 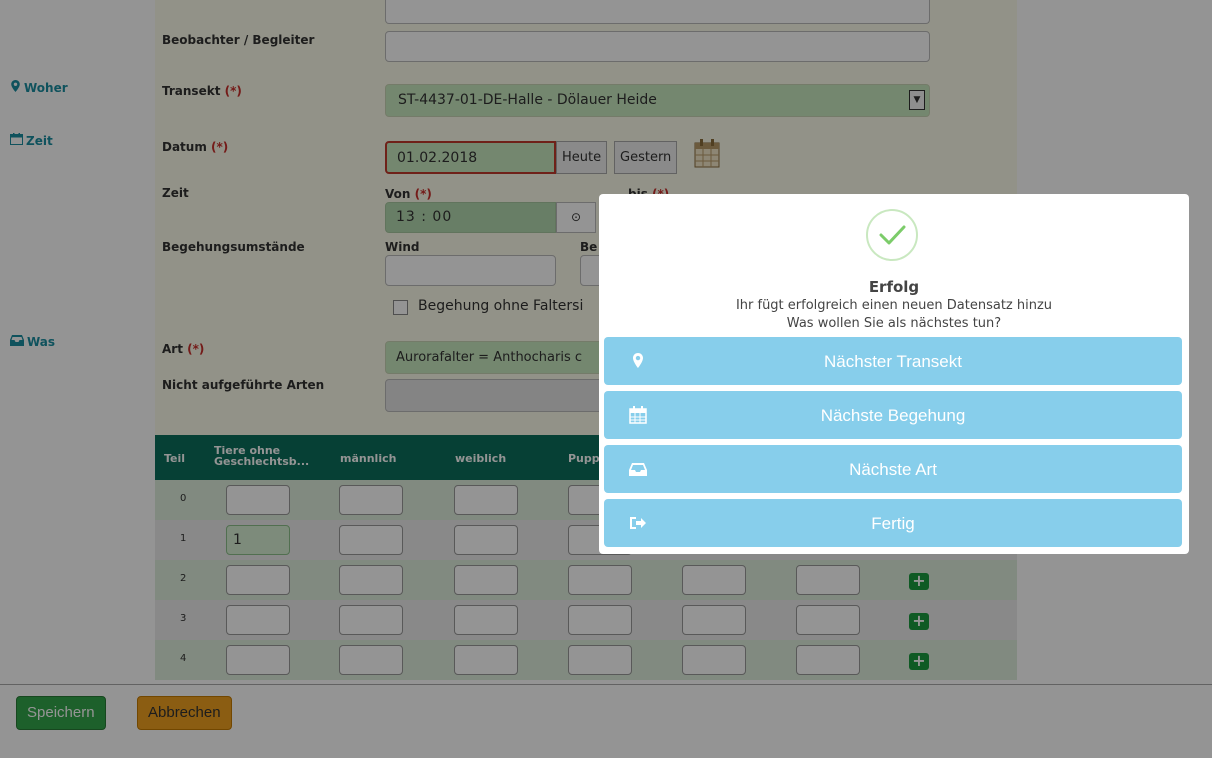 I want to click on finish-button: Fertig, so click(x=893, y=523).